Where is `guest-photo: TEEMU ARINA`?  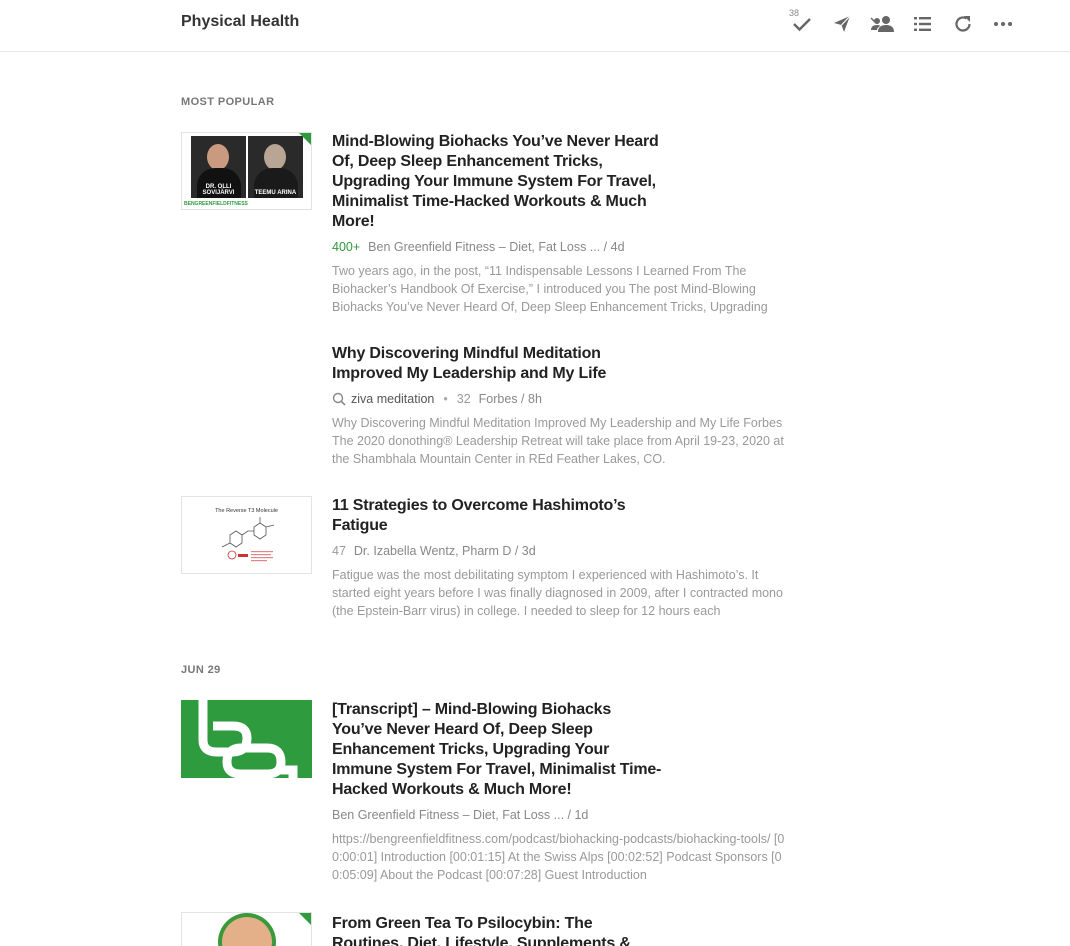 guest-photo: TEEMU ARINA is located at coordinates (275, 167).